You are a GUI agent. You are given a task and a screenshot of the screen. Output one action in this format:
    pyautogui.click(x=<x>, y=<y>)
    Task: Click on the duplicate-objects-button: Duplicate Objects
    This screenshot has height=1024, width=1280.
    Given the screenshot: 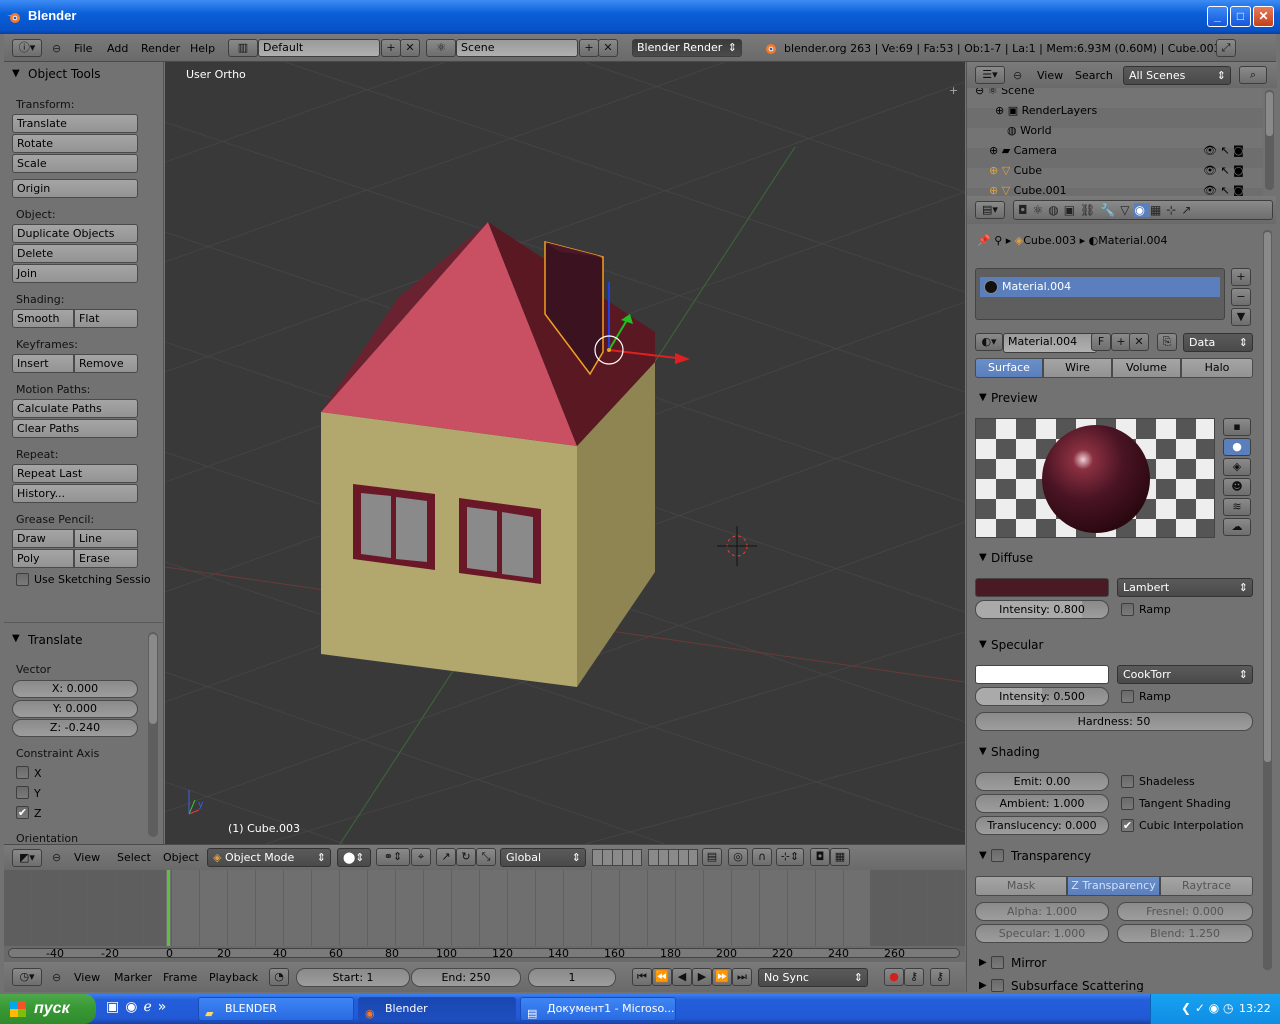 What is the action you would take?
    pyautogui.click(x=75, y=233)
    